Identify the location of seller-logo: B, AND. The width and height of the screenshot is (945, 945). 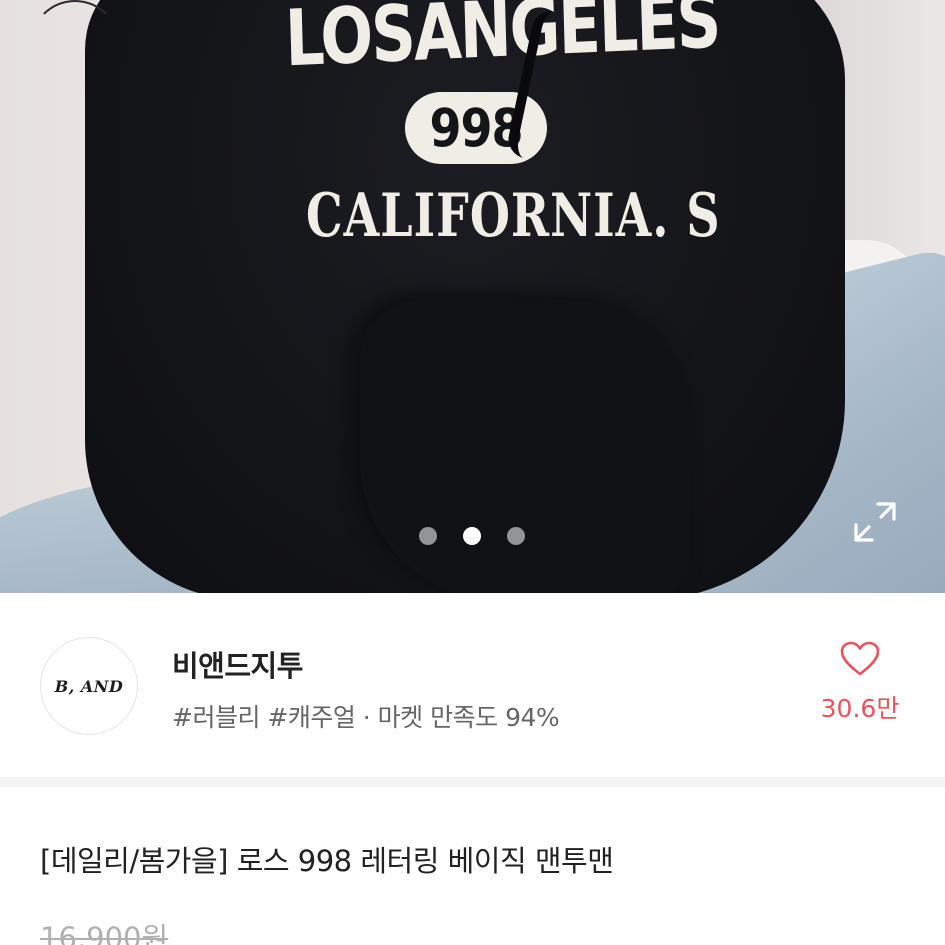
(89, 686).